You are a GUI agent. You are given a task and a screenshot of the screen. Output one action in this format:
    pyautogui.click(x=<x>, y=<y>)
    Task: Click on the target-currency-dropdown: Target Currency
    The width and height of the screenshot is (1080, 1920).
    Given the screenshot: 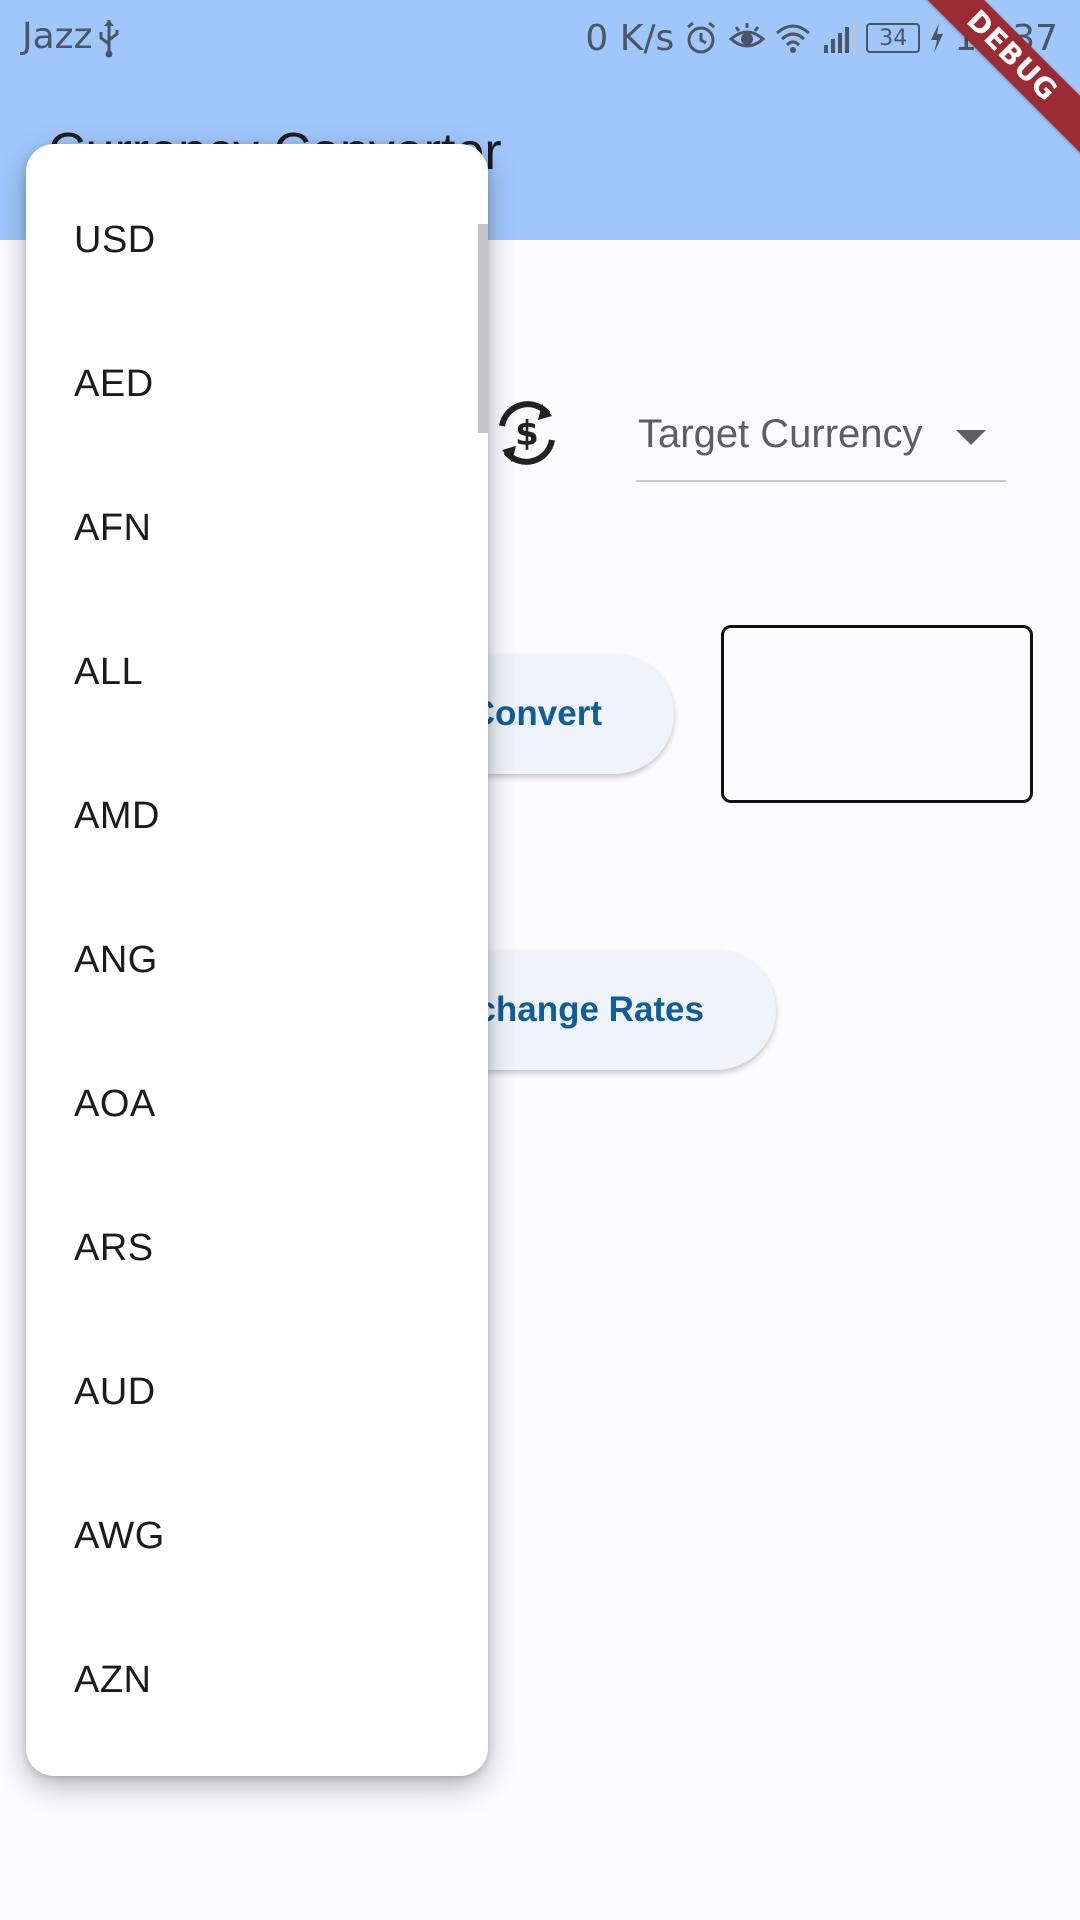 What is the action you would take?
    pyautogui.click(x=821, y=443)
    